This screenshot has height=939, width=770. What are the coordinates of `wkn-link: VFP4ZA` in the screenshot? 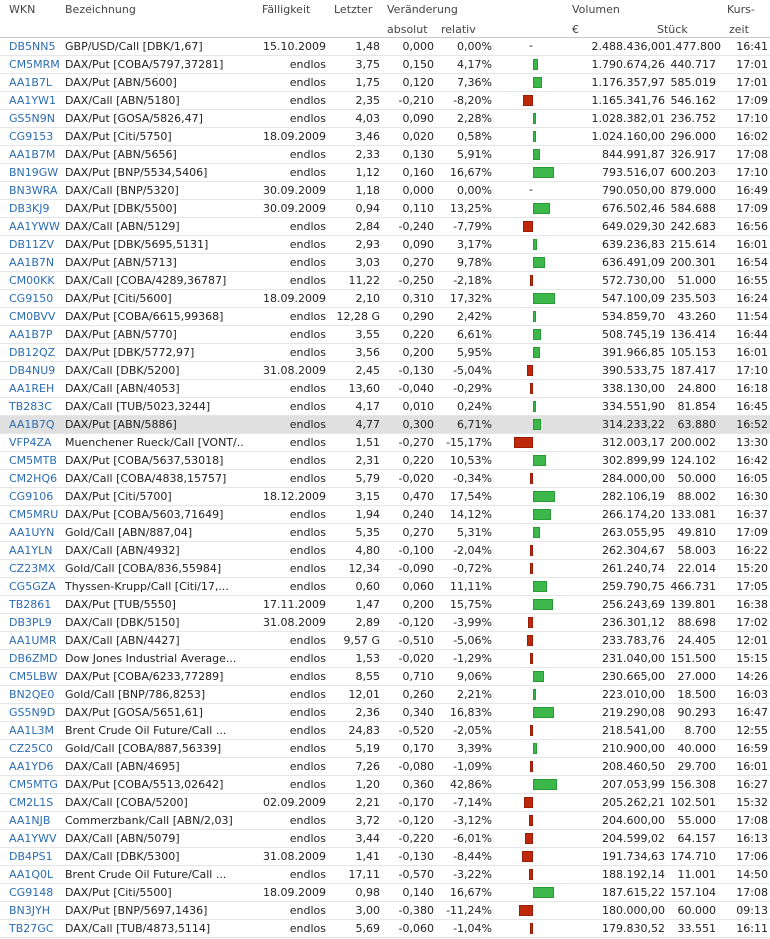 It's located at (35, 443).